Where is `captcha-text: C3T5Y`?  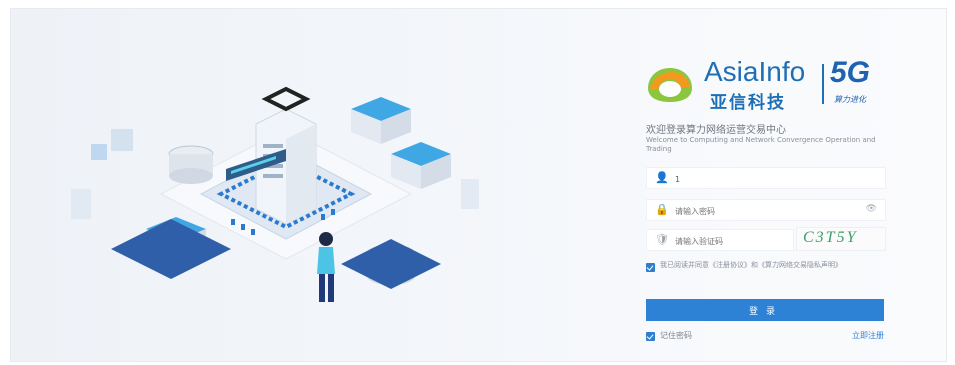
captcha-text: C3T5Y is located at coordinates (830, 237).